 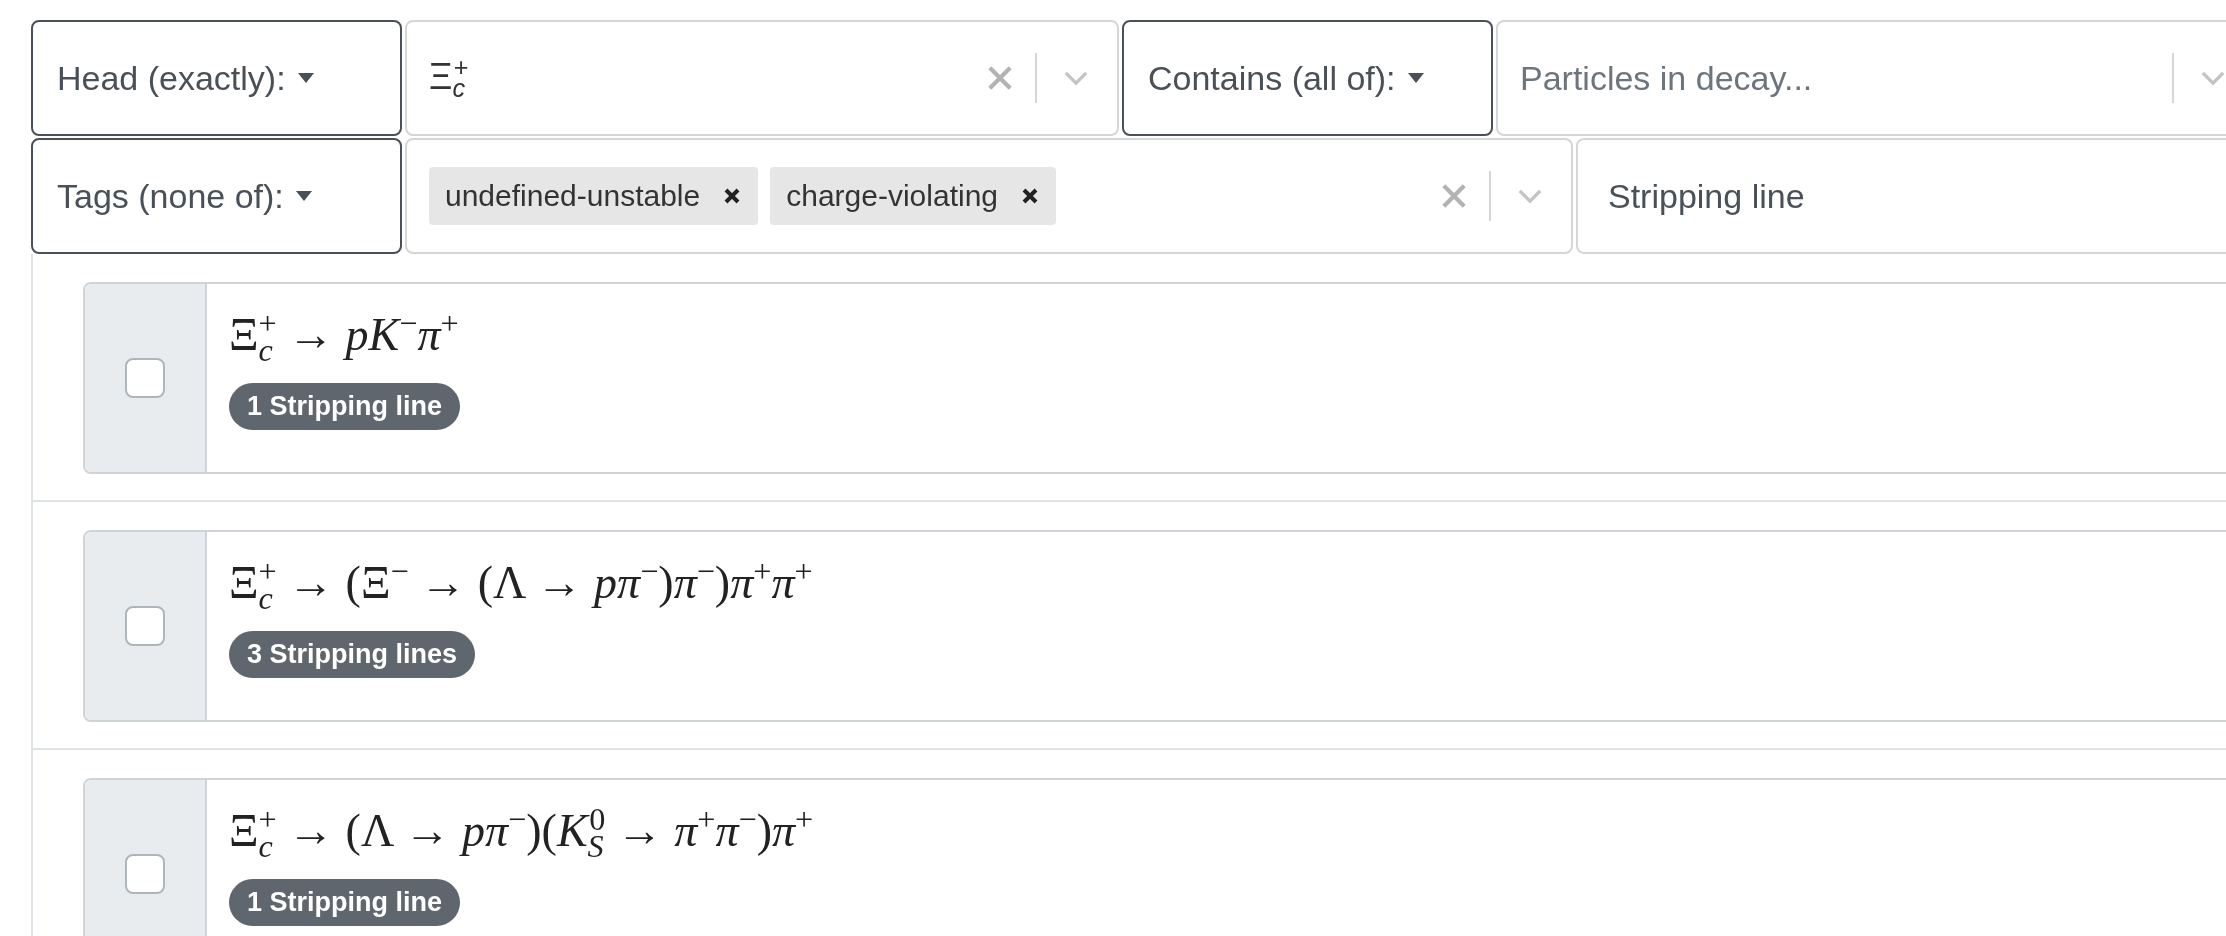 I want to click on filter-mode-dropdown: Contains (all of):, so click(x=1307, y=78).